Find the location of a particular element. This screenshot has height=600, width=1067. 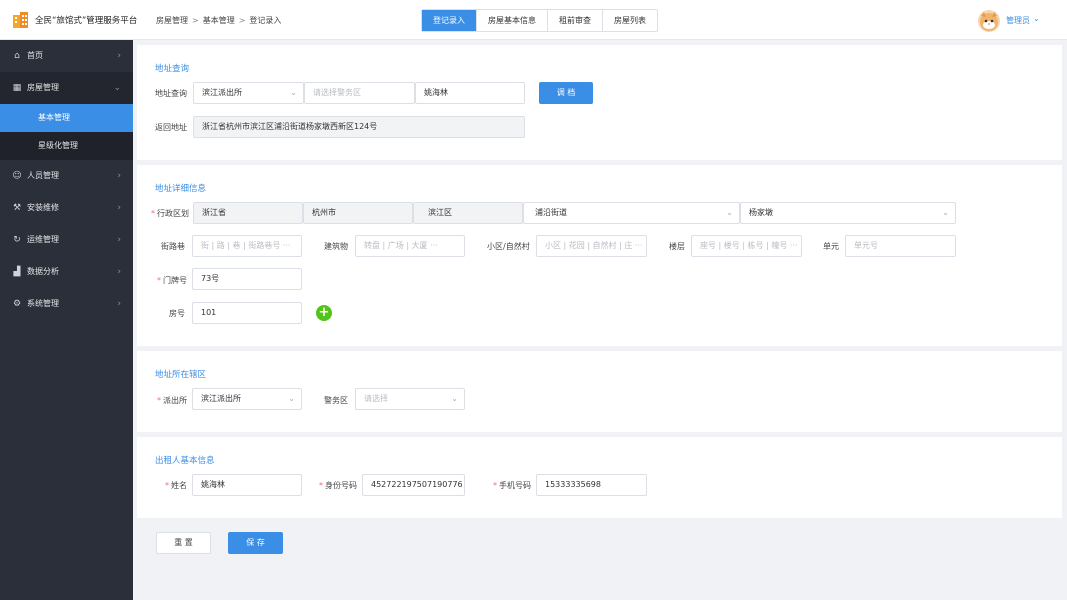

wrench-icon: ⚒ is located at coordinates (17, 208).